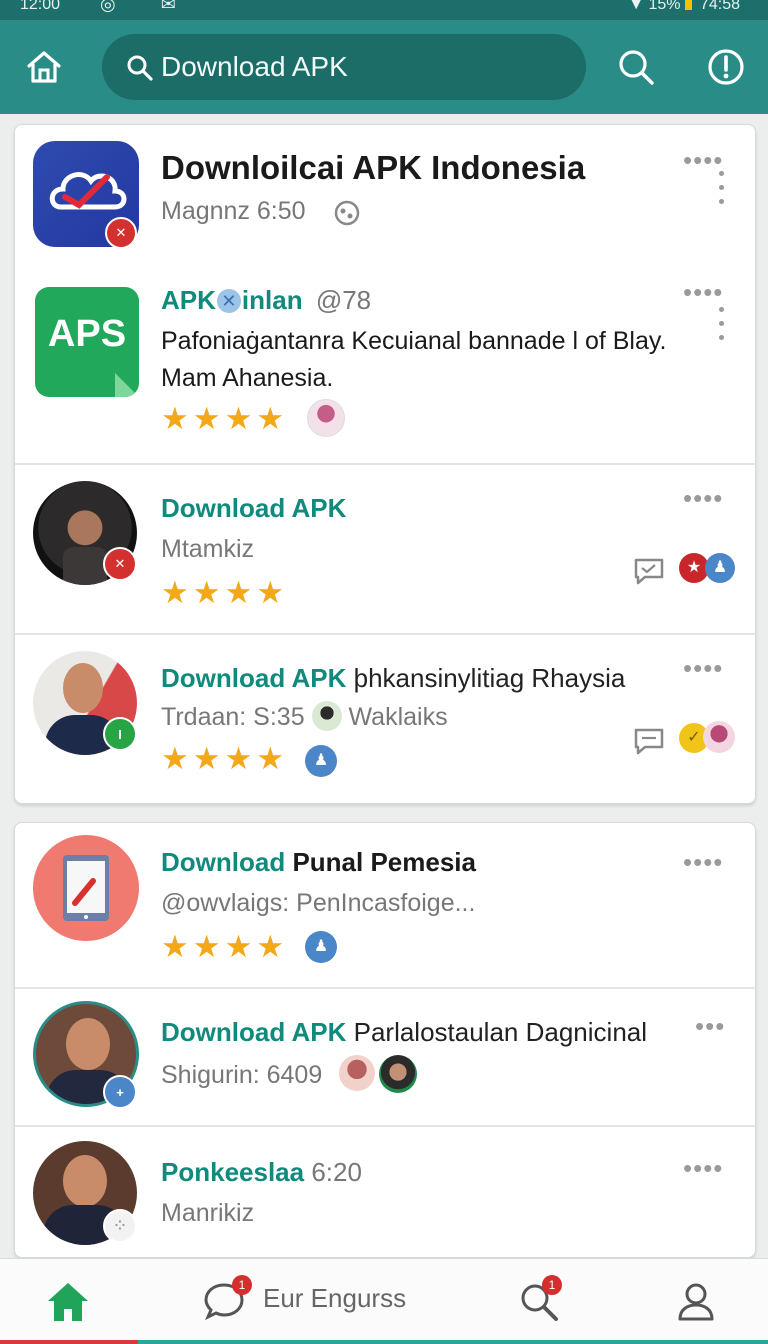 The height and width of the screenshot is (1344, 768). I want to click on item-subtitle: Manrikiz, so click(208, 1213).